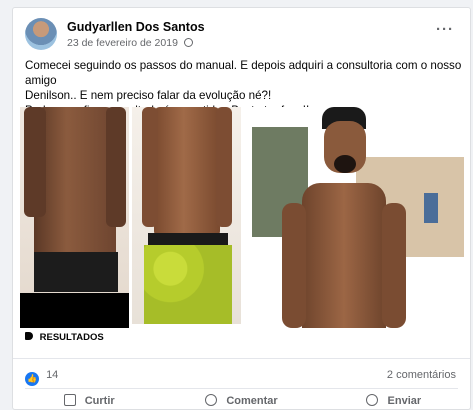 This screenshot has width=473, height=410. I want to click on photo-before, so click(74, 217).